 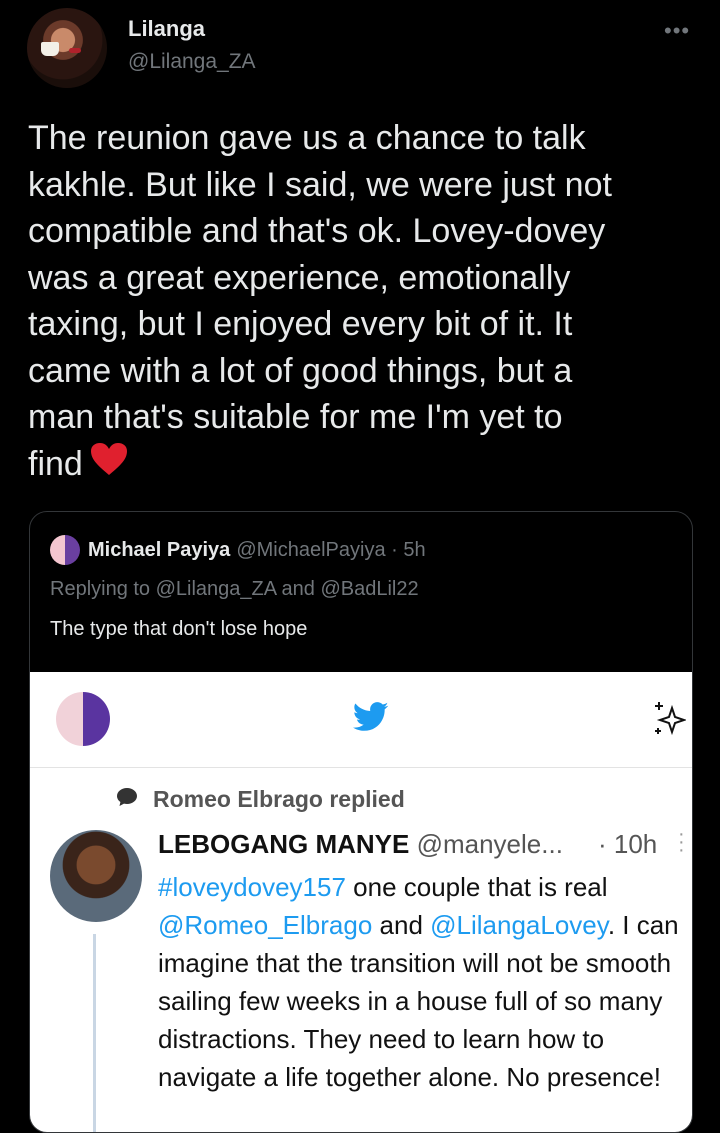 I want to click on replied-row: Romeo Elbrago replied, so click(x=260, y=799).